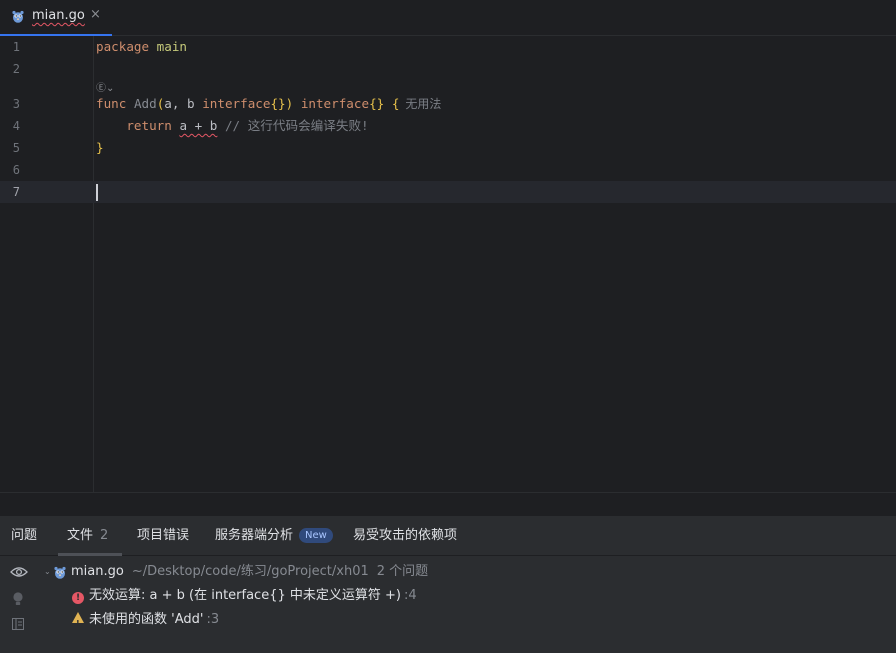 This screenshot has width=896, height=653. What do you see at coordinates (18, 601) in the screenshot?
I see `lightbulb-icon` at bounding box center [18, 601].